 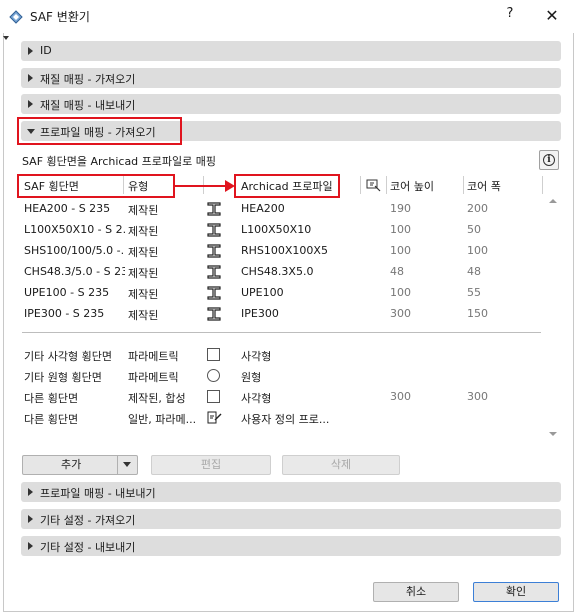 What do you see at coordinates (74, 271) in the screenshot?
I see `saf-section-cell: CHS48.3/5.0 - S 235` at bounding box center [74, 271].